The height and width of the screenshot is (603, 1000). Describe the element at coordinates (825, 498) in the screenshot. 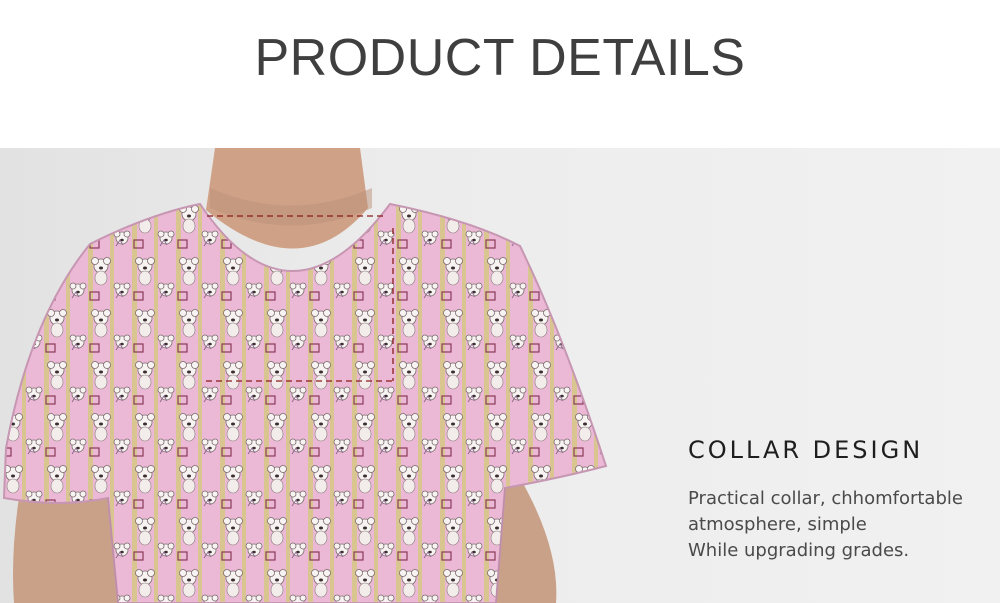

I see `feature-line: Practical collar, chhomfortable` at that location.